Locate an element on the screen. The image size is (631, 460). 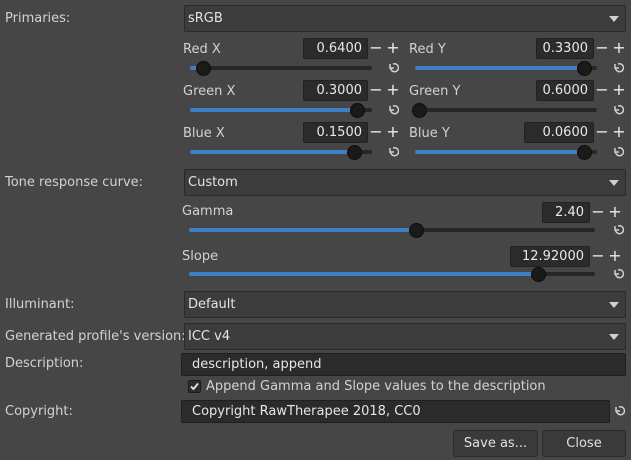
green-x-input: 0.3000 is located at coordinates (335, 90).